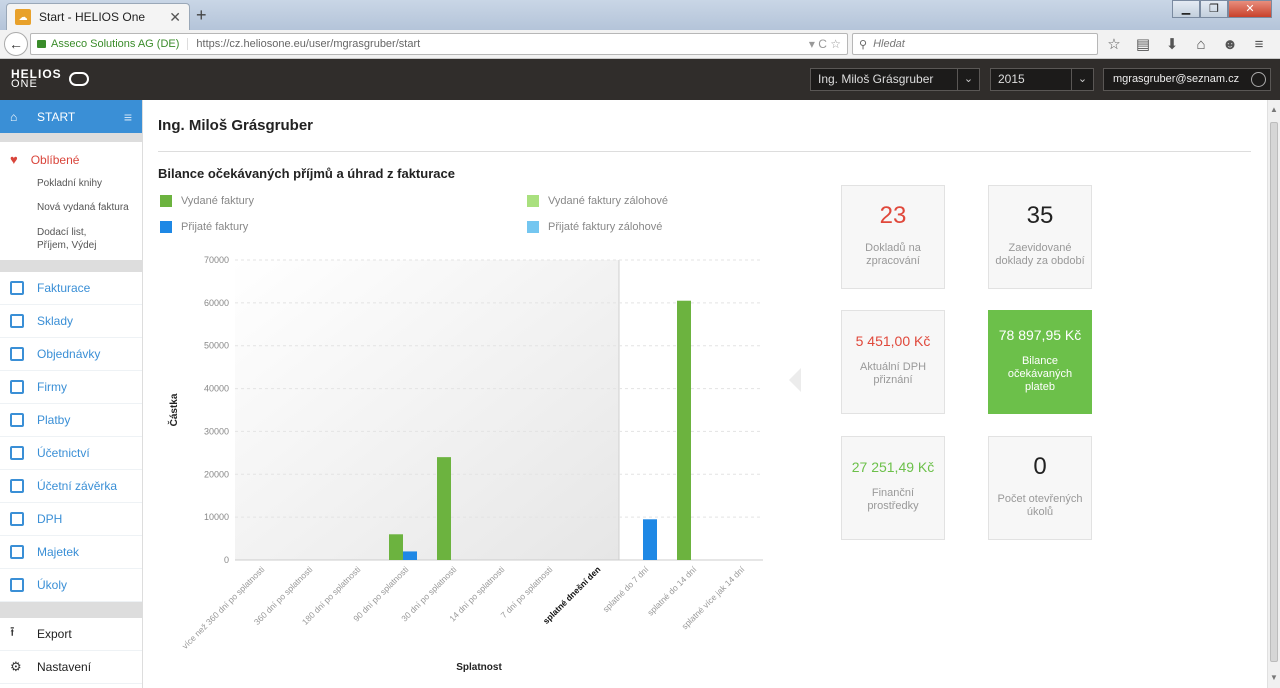 This screenshot has height=688, width=1280. I want to click on new-tab-button: +, so click(201, 15).